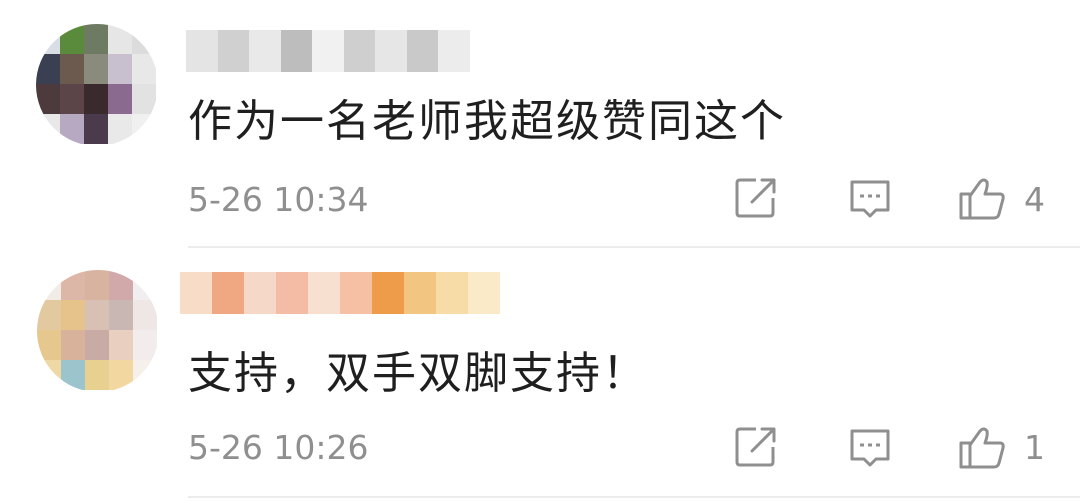 The height and width of the screenshot is (501, 1080). I want to click on comment-text: 支持，双手双脚支持！, so click(418, 373).